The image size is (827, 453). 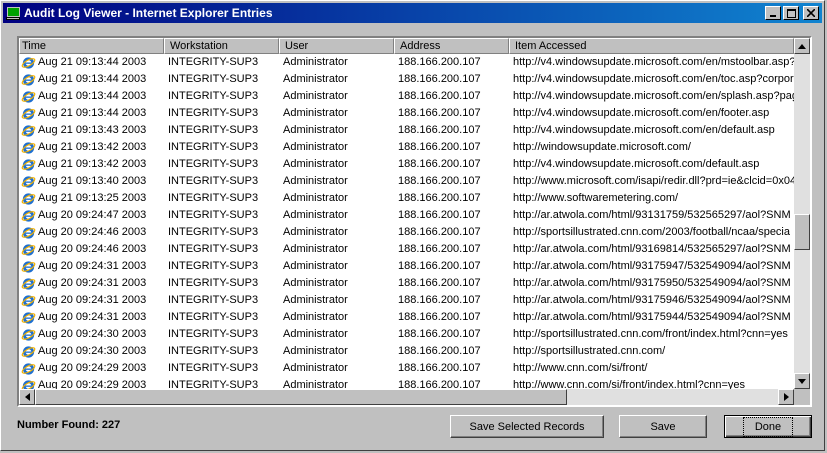 I want to click on cell-time: Aug 20 09:24:46 2003, so click(x=91, y=232).